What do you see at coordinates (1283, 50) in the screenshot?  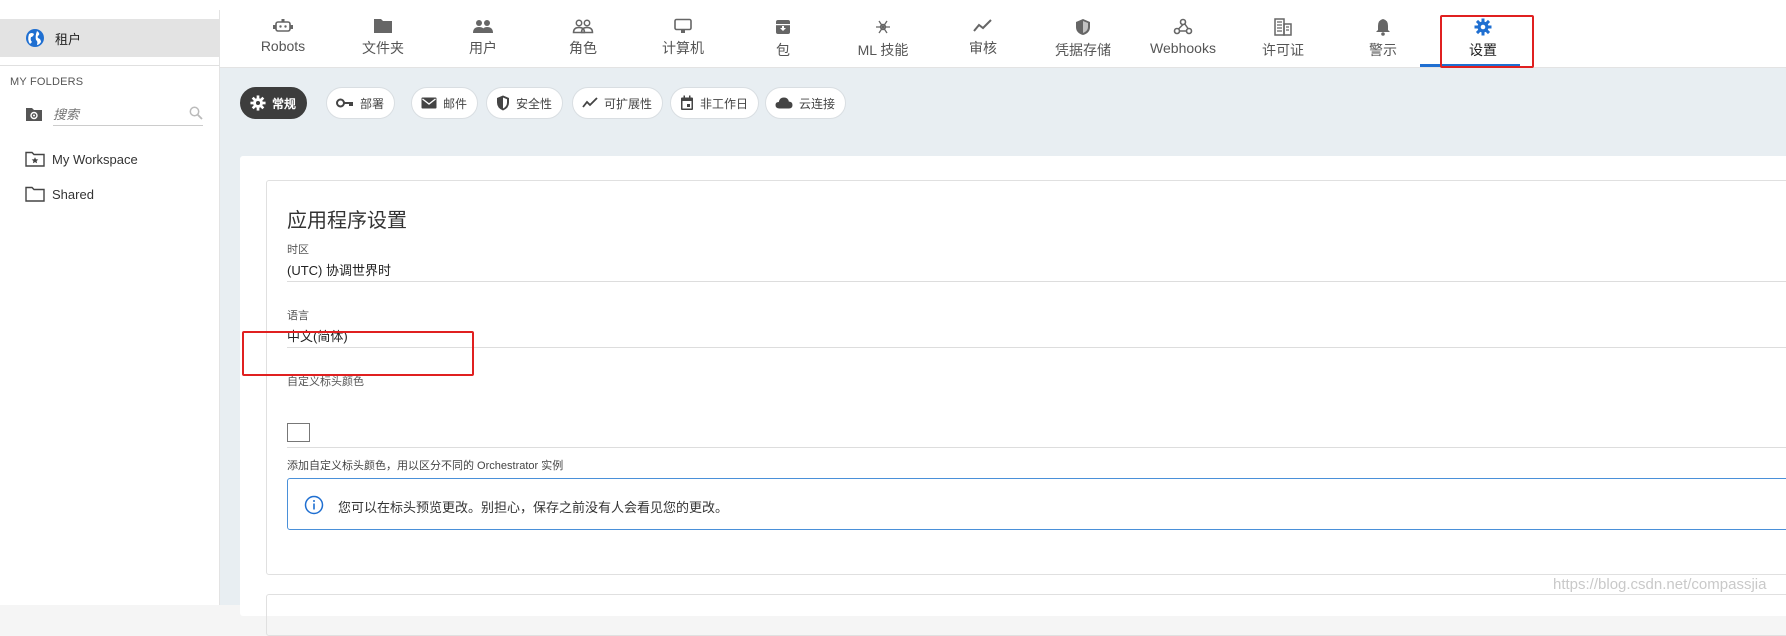 I see `nav-label: 许可证` at bounding box center [1283, 50].